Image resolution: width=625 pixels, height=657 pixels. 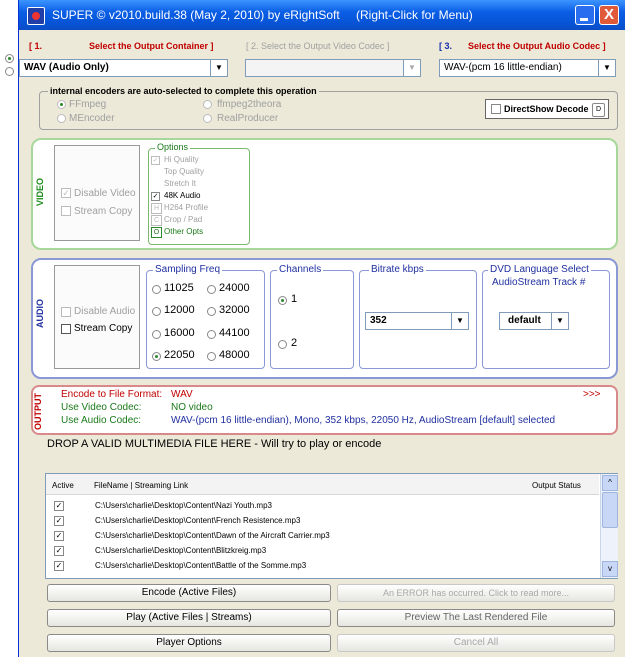 What do you see at coordinates (539, 269) in the screenshot?
I see `dvd-language-title: DVD Language Select` at bounding box center [539, 269].